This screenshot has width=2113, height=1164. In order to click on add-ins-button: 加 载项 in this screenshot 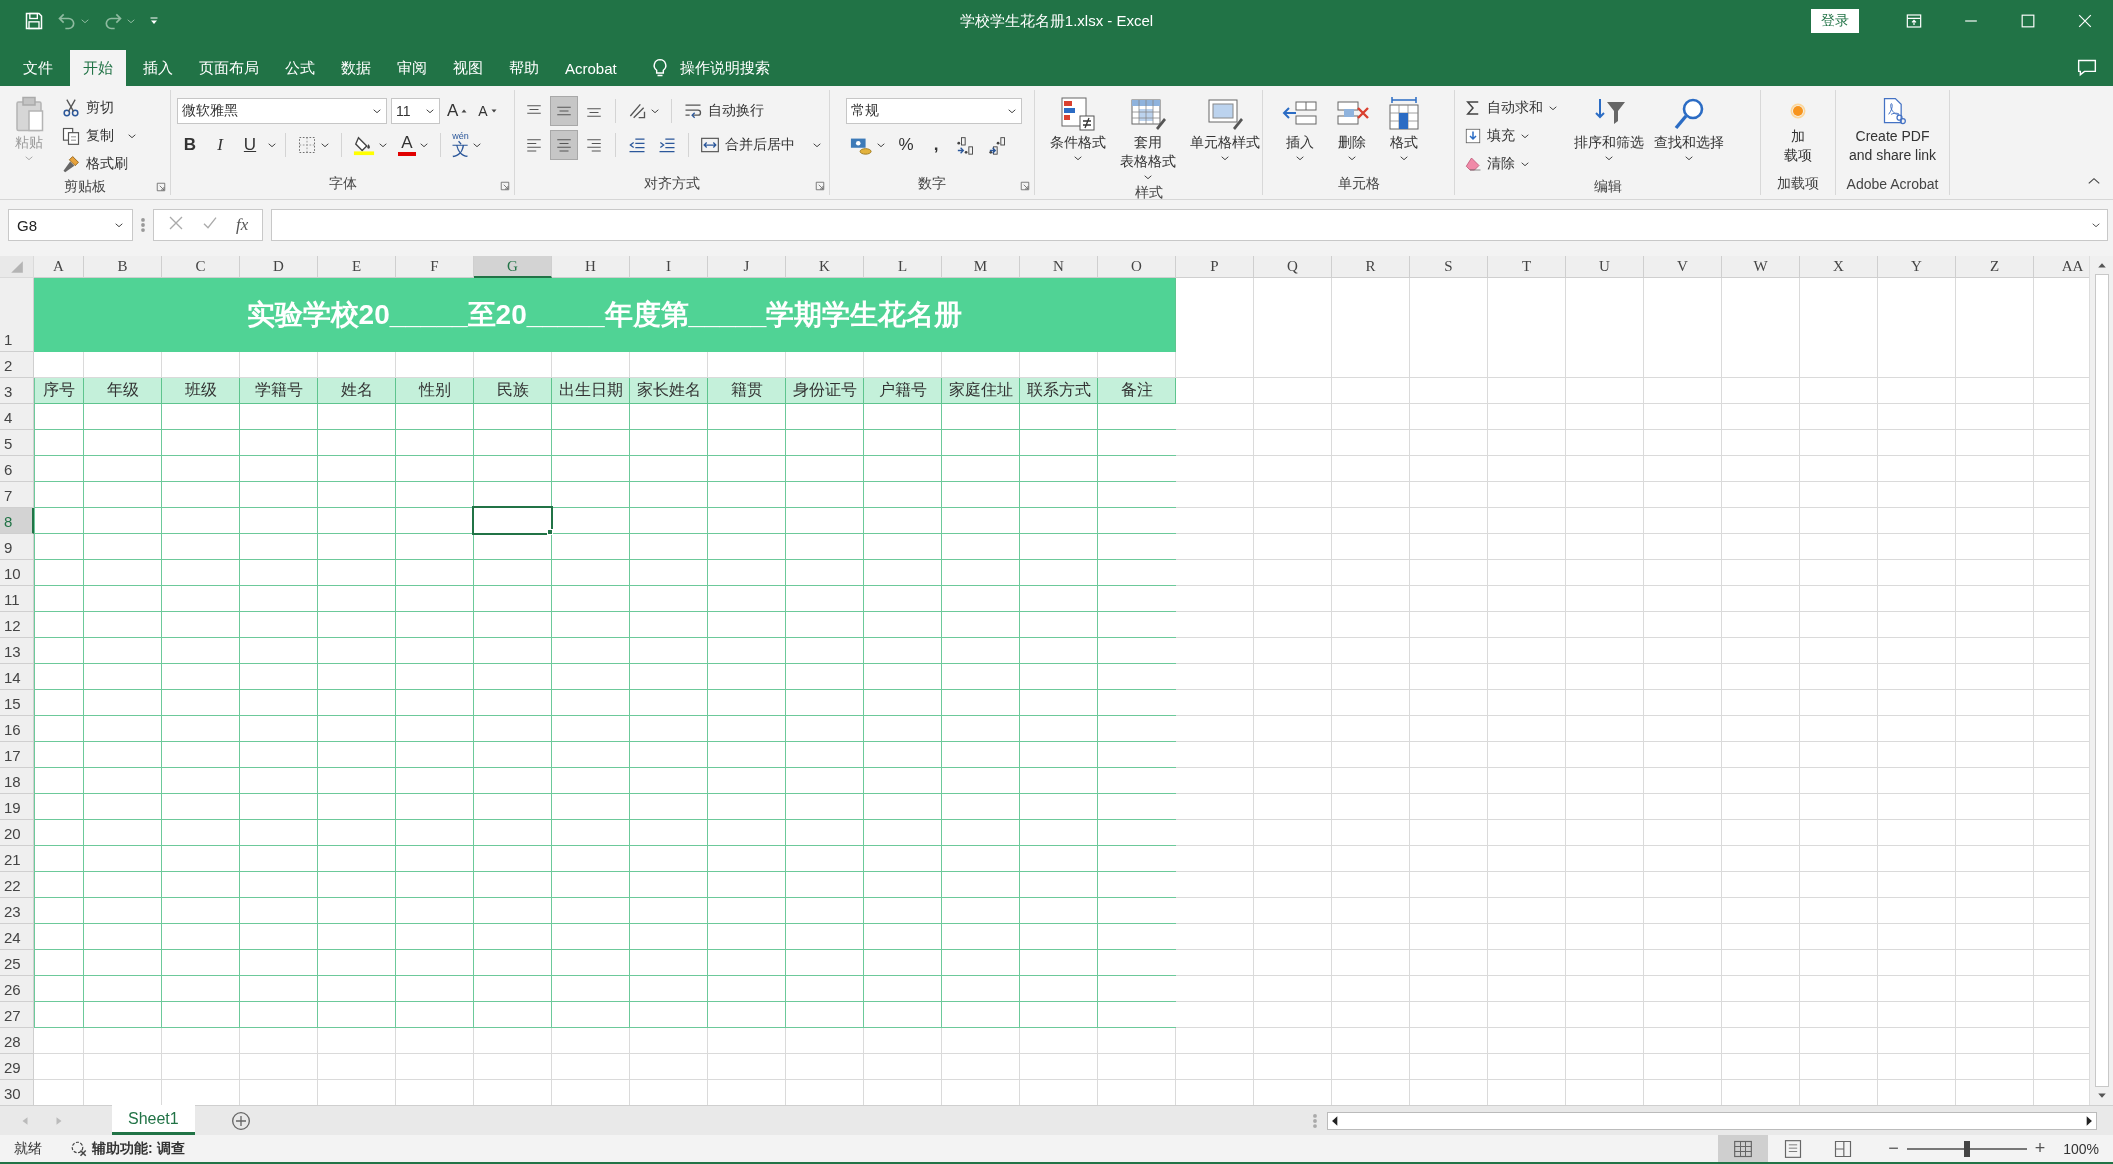, I will do `click(1798, 130)`.